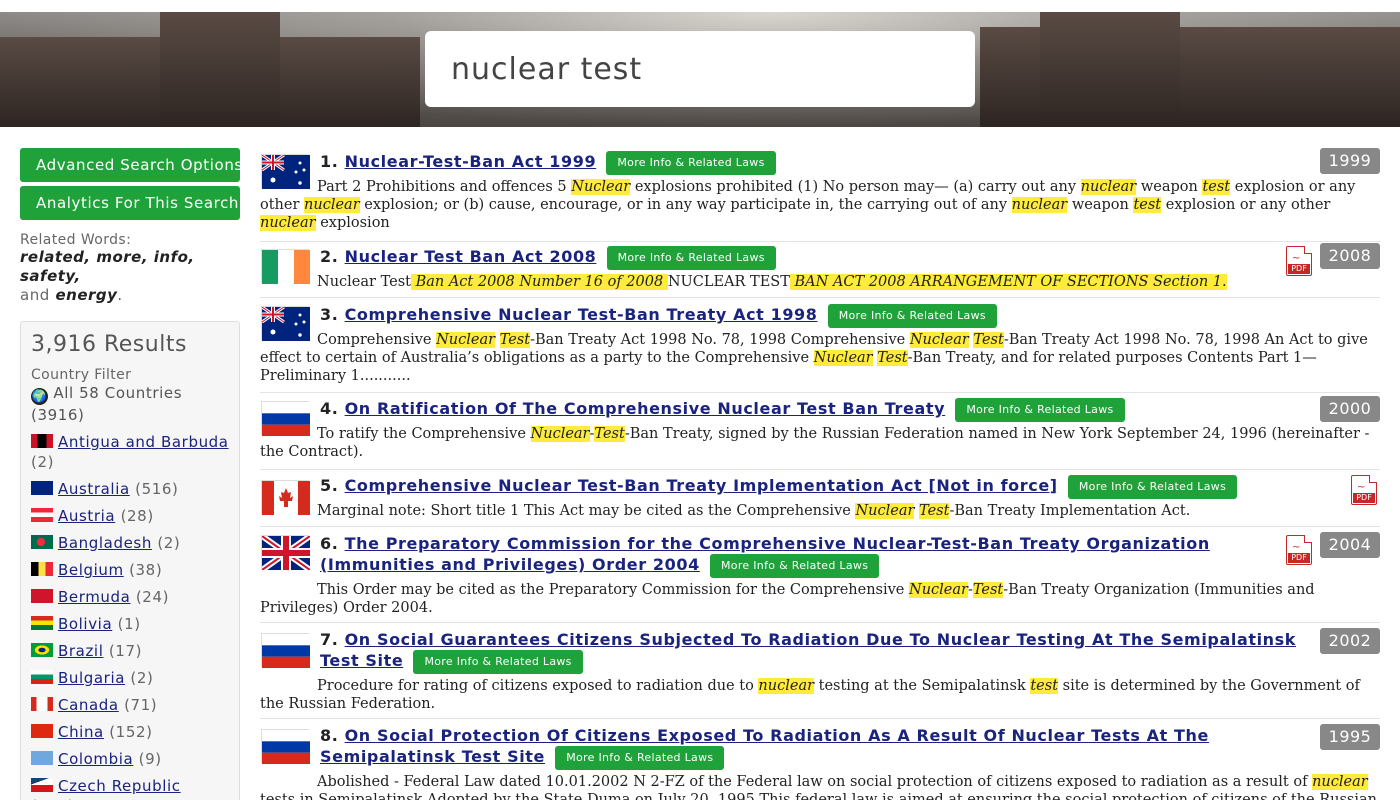 The image size is (1400, 800). I want to click on country-filter-item: Czech Republic (147), so click(130, 788).